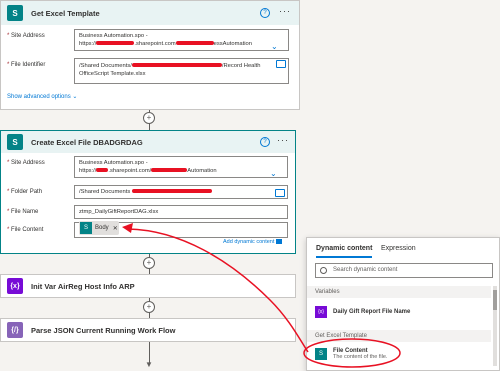 The width and height of the screenshot is (500, 371). I want to click on annotation-circle, so click(352, 353).